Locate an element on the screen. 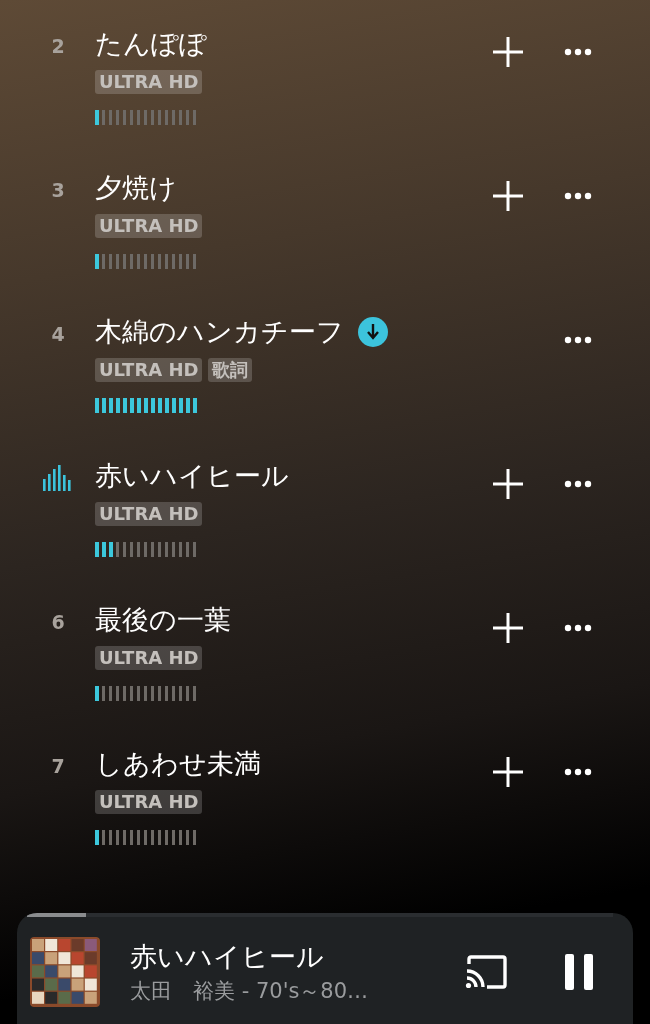 The width and height of the screenshot is (650, 1024). track-number: 4 is located at coordinates (58, 334).